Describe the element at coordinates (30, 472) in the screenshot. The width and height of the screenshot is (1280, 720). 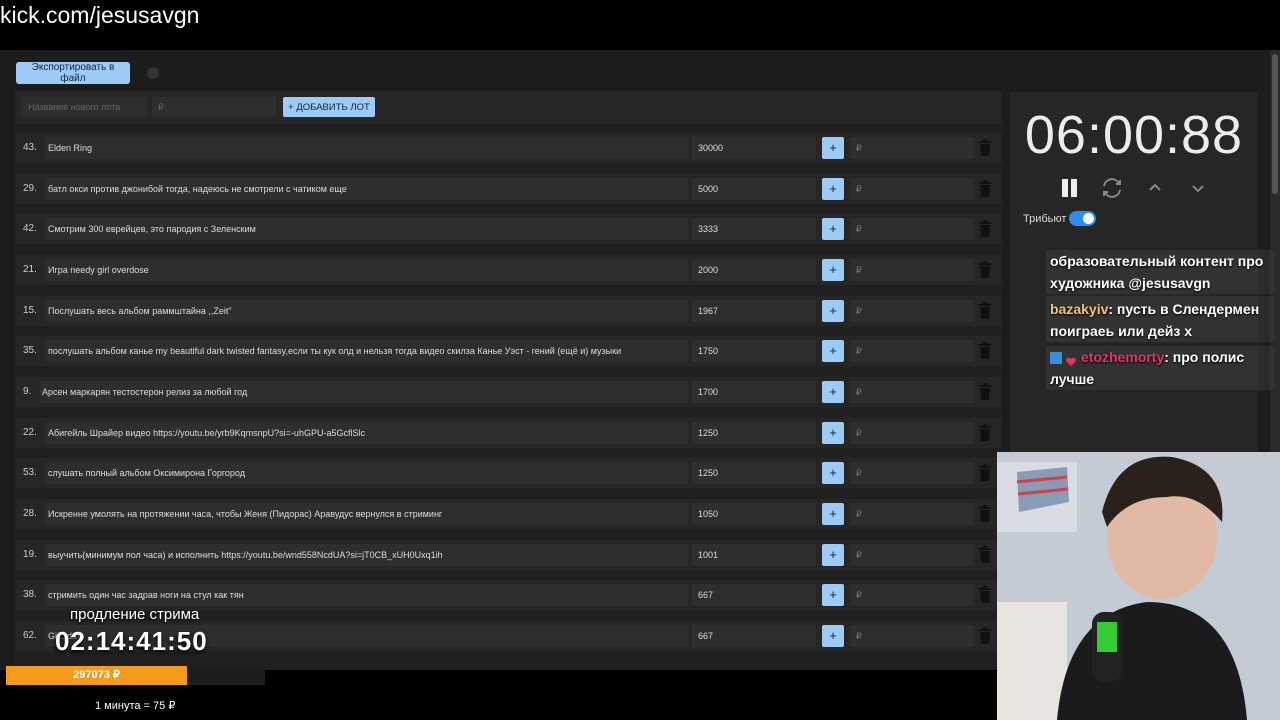
I see `lot-number: 53.` at that location.